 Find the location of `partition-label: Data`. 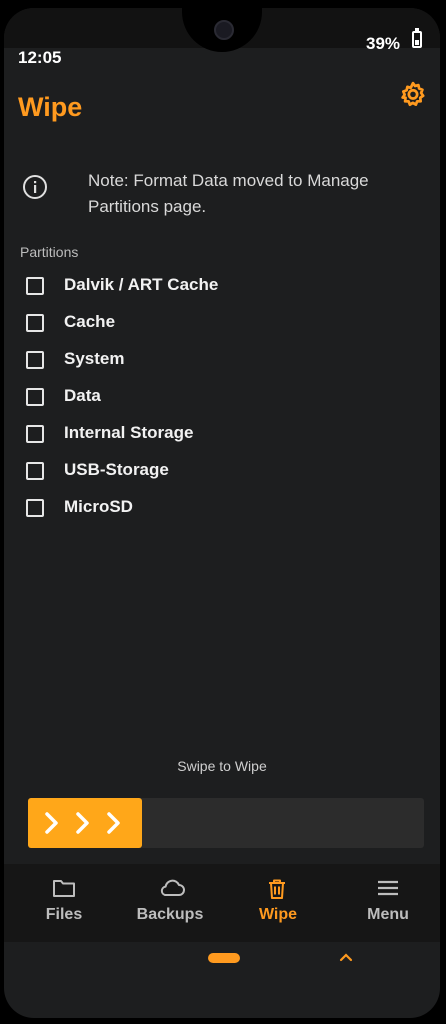

partition-label: Data is located at coordinates (82, 395).